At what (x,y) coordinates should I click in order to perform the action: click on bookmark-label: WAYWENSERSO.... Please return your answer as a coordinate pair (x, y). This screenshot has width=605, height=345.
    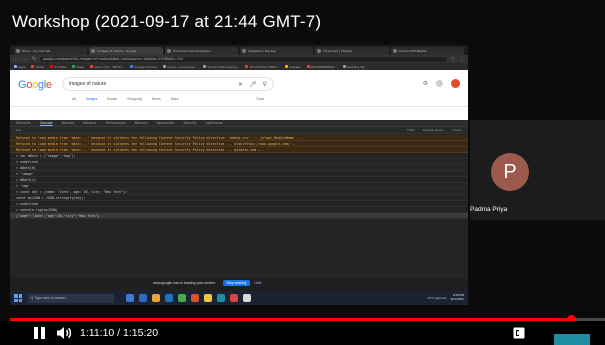
    Looking at the image, I should click on (324, 66).